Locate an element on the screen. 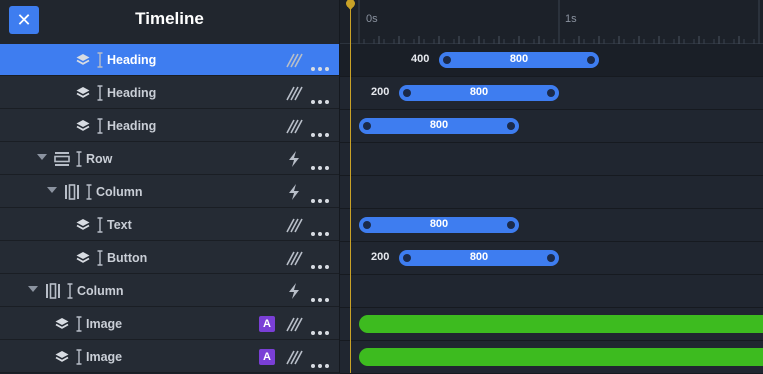 The height and width of the screenshot is (374, 763). layer-label: Button is located at coordinates (127, 258).